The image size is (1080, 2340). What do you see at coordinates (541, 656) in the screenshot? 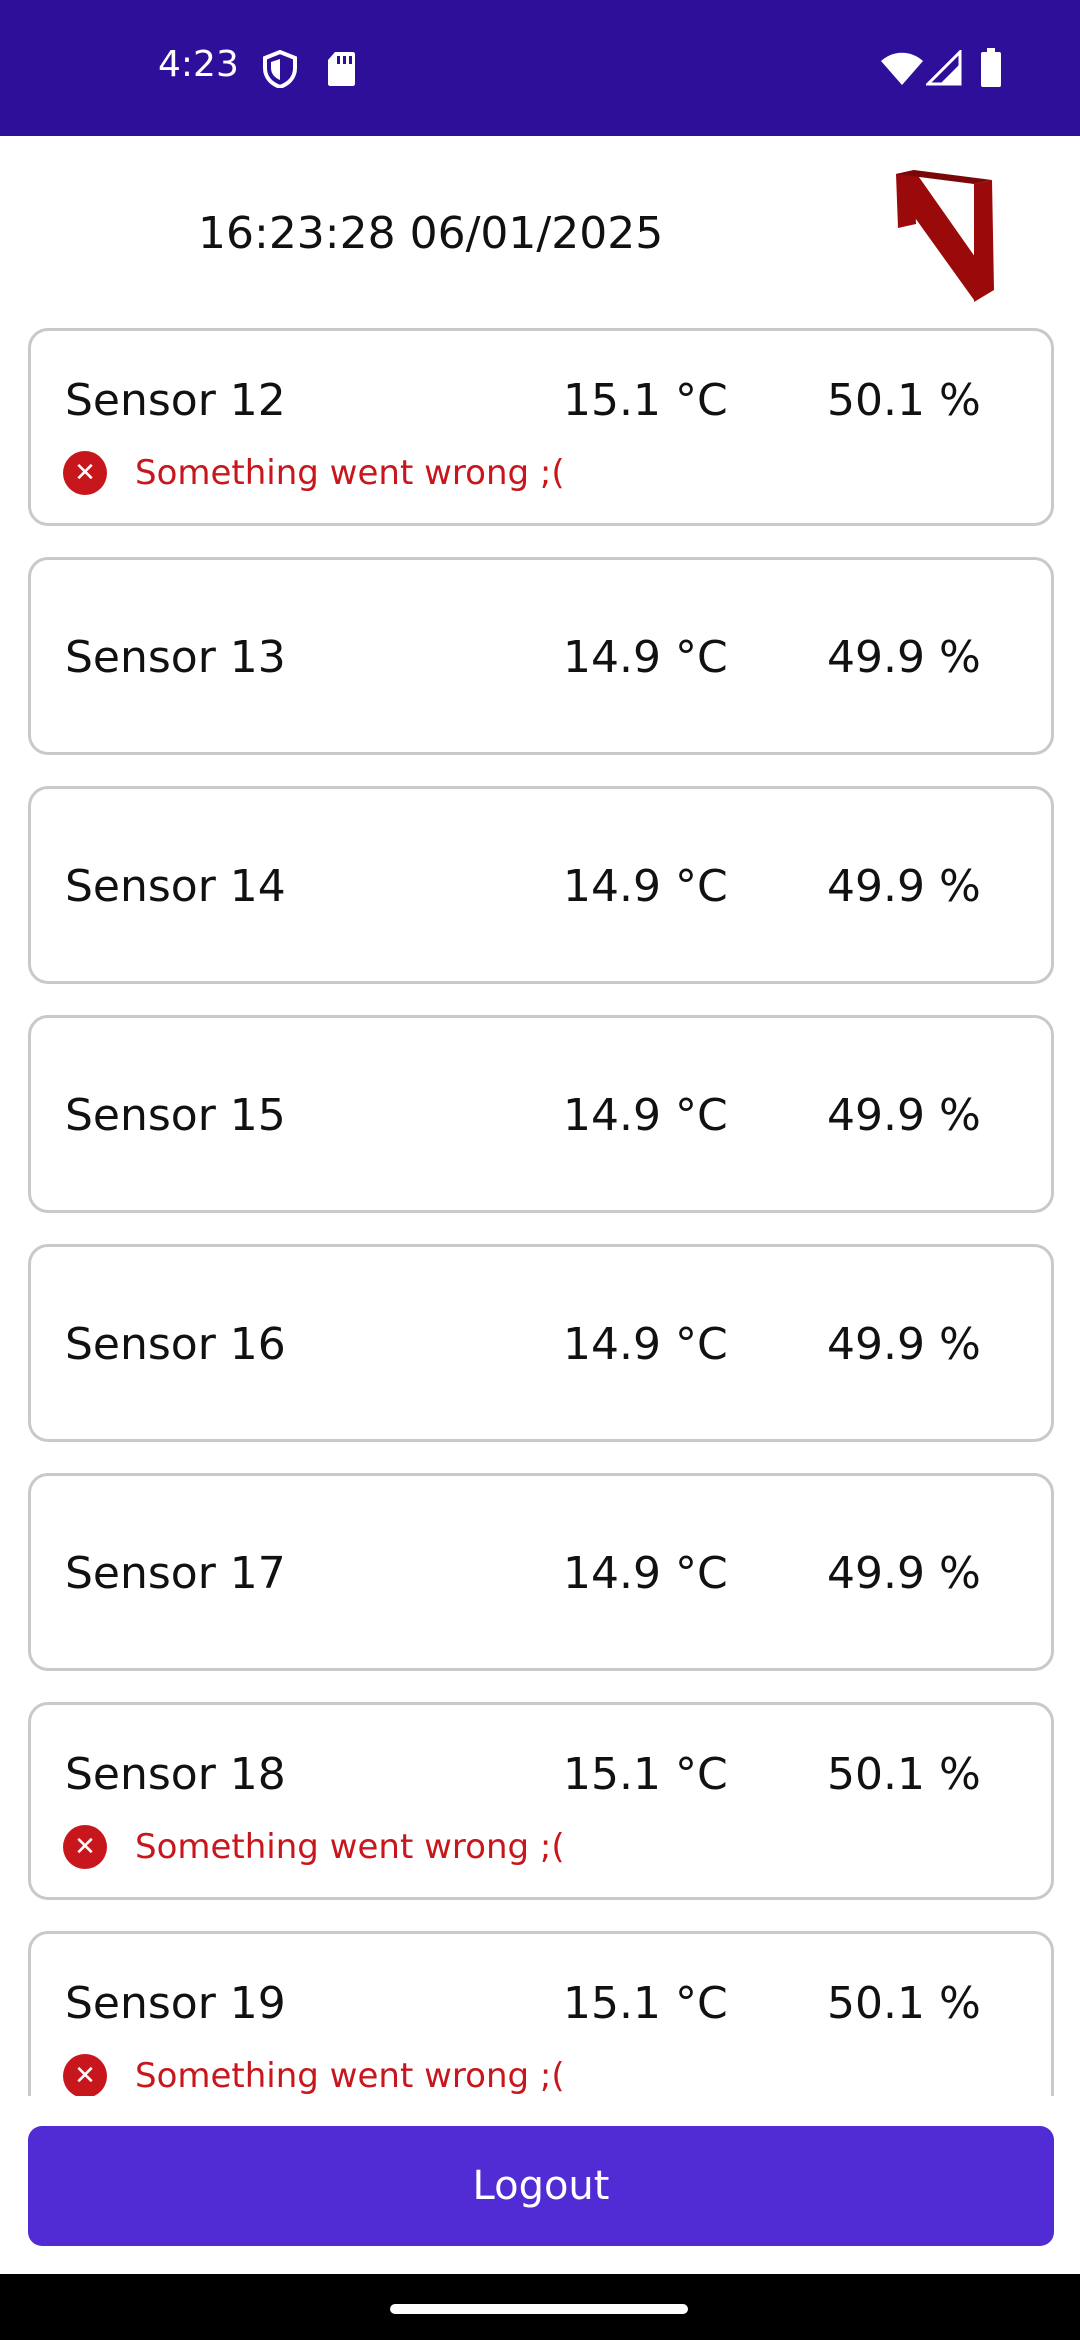
I see `sensor-card: Sensor 13 14.9 °C 49.9 %` at bounding box center [541, 656].